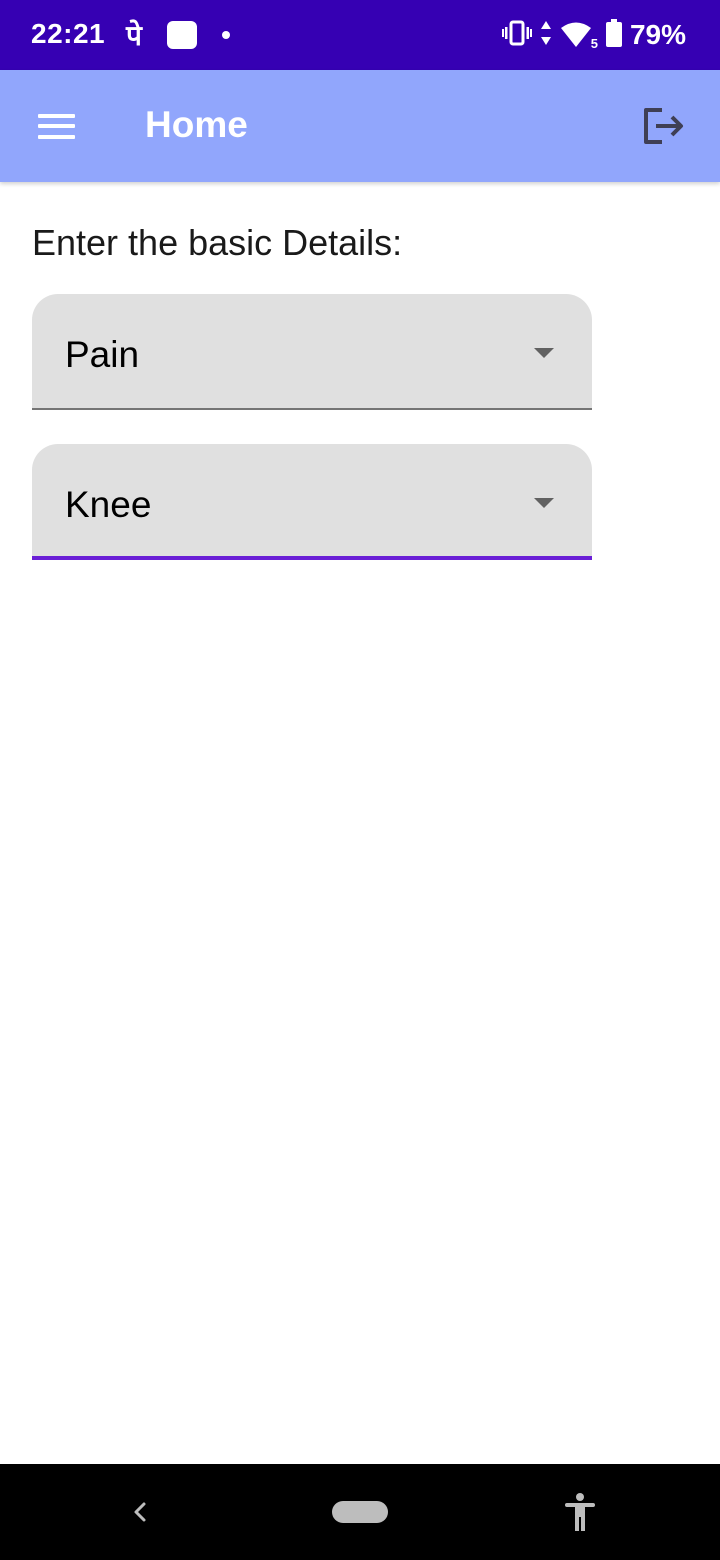 The image size is (720, 1560). What do you see at coordinates (613, 35) in the screenshot?
I see `battery-icon` at bounding box center [613, 35].